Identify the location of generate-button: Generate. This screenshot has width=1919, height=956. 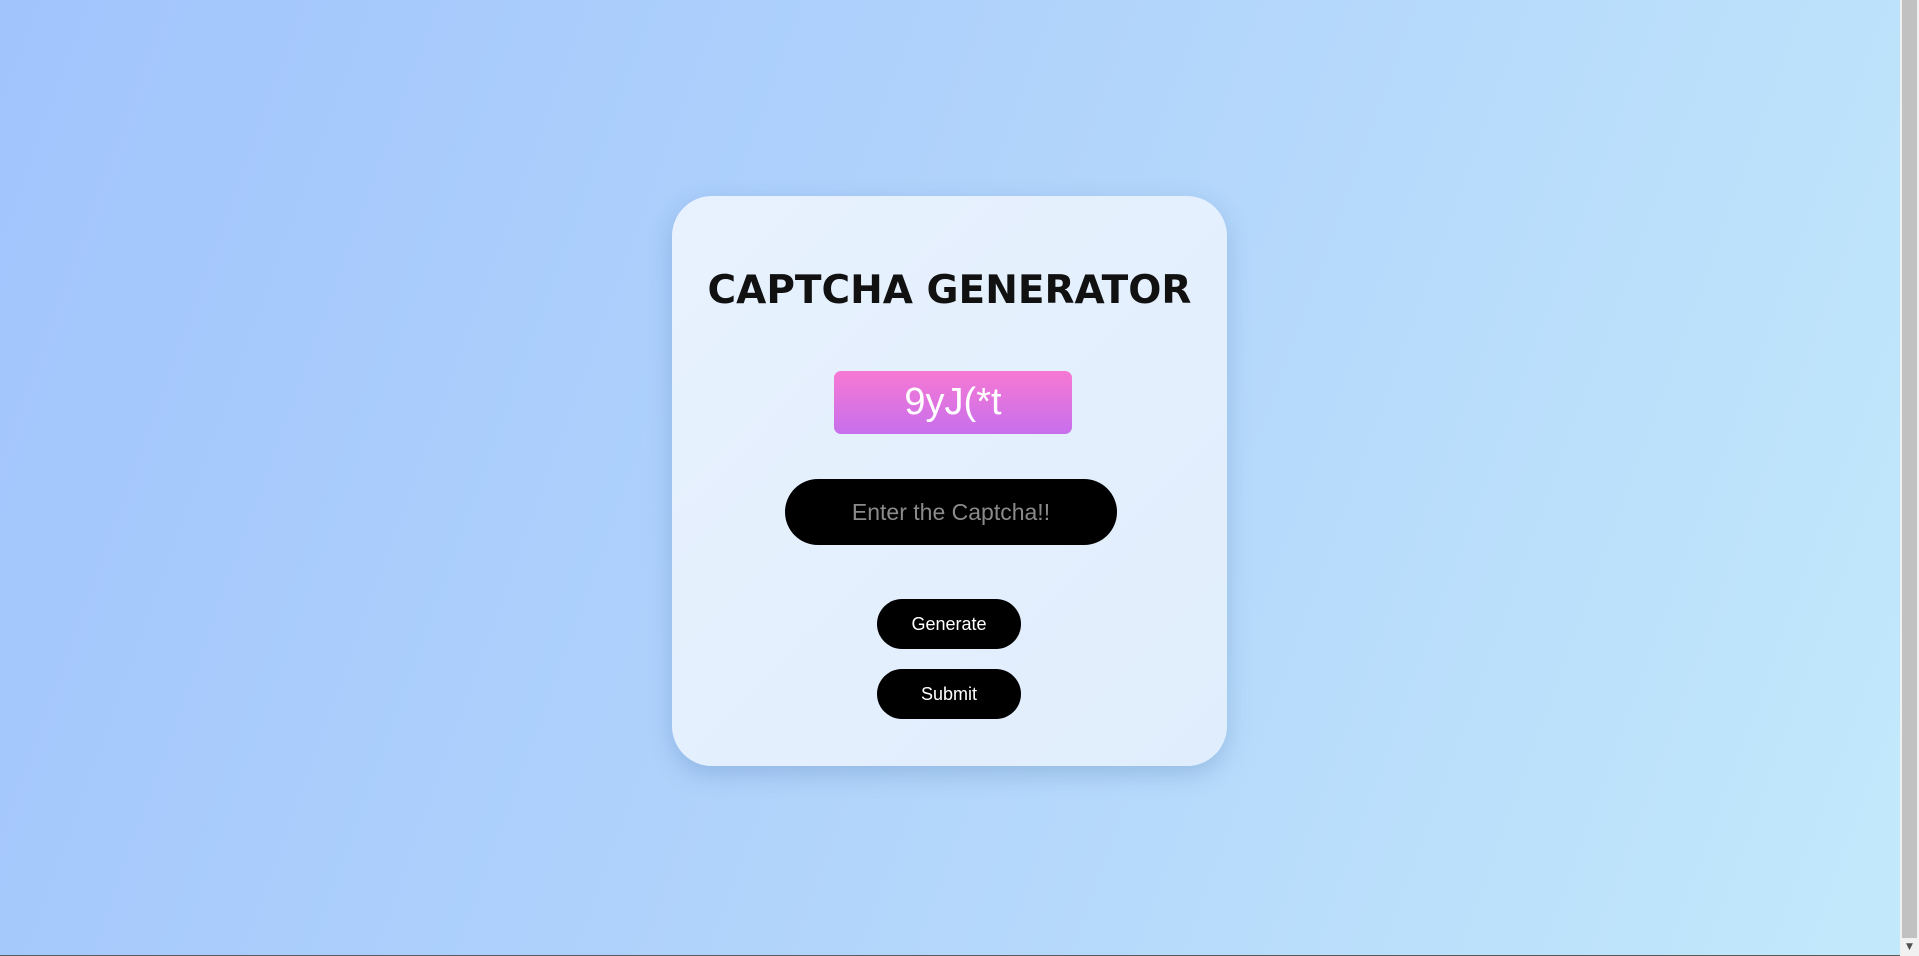
(949, 624).